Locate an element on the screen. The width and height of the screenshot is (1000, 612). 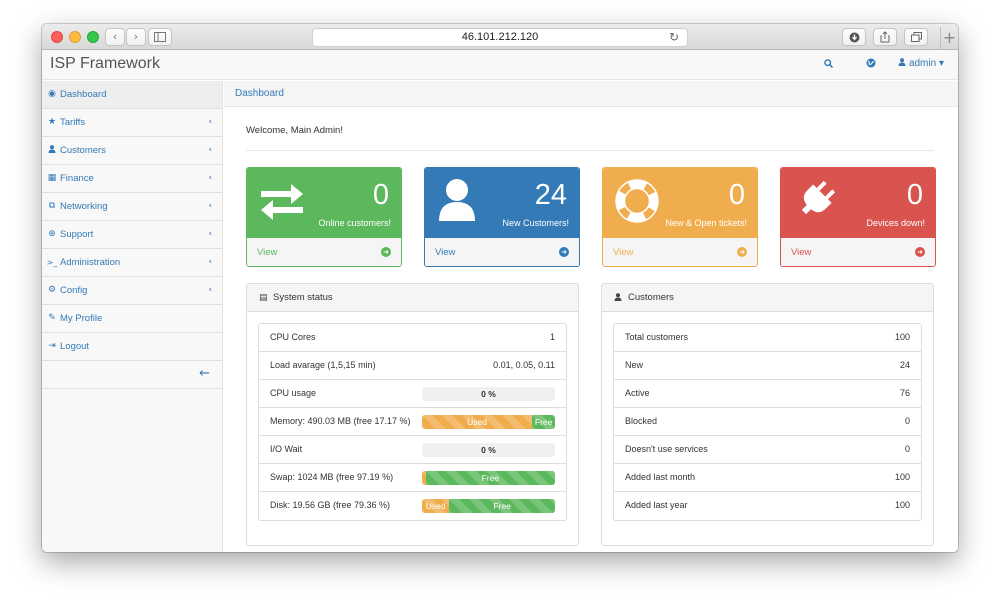
brand-title: ISP Framework is located at coordinates (105, 64).